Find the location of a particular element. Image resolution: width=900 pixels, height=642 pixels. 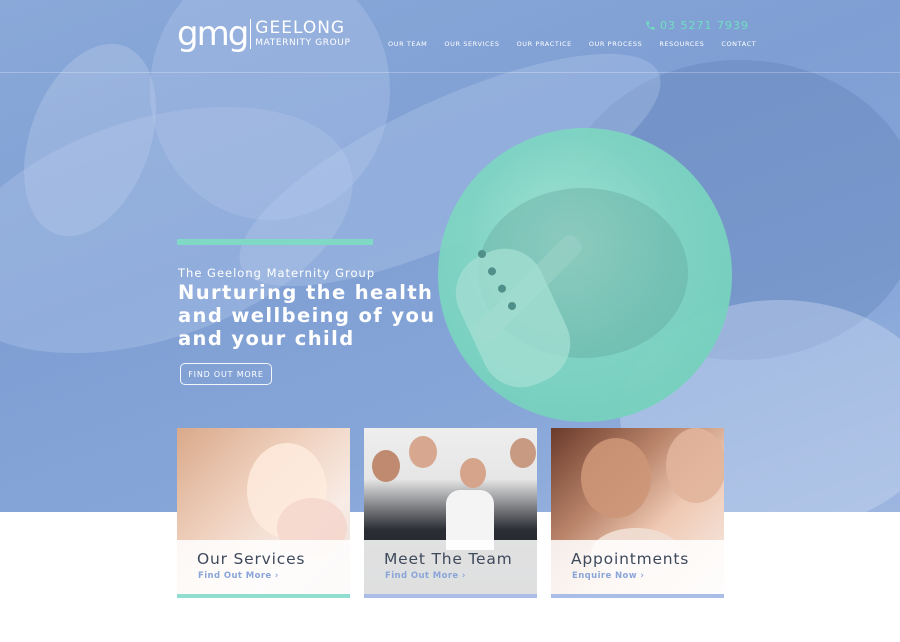

logo-name-line2: MATERNITY GROUP is located at coordinates (303, 42).